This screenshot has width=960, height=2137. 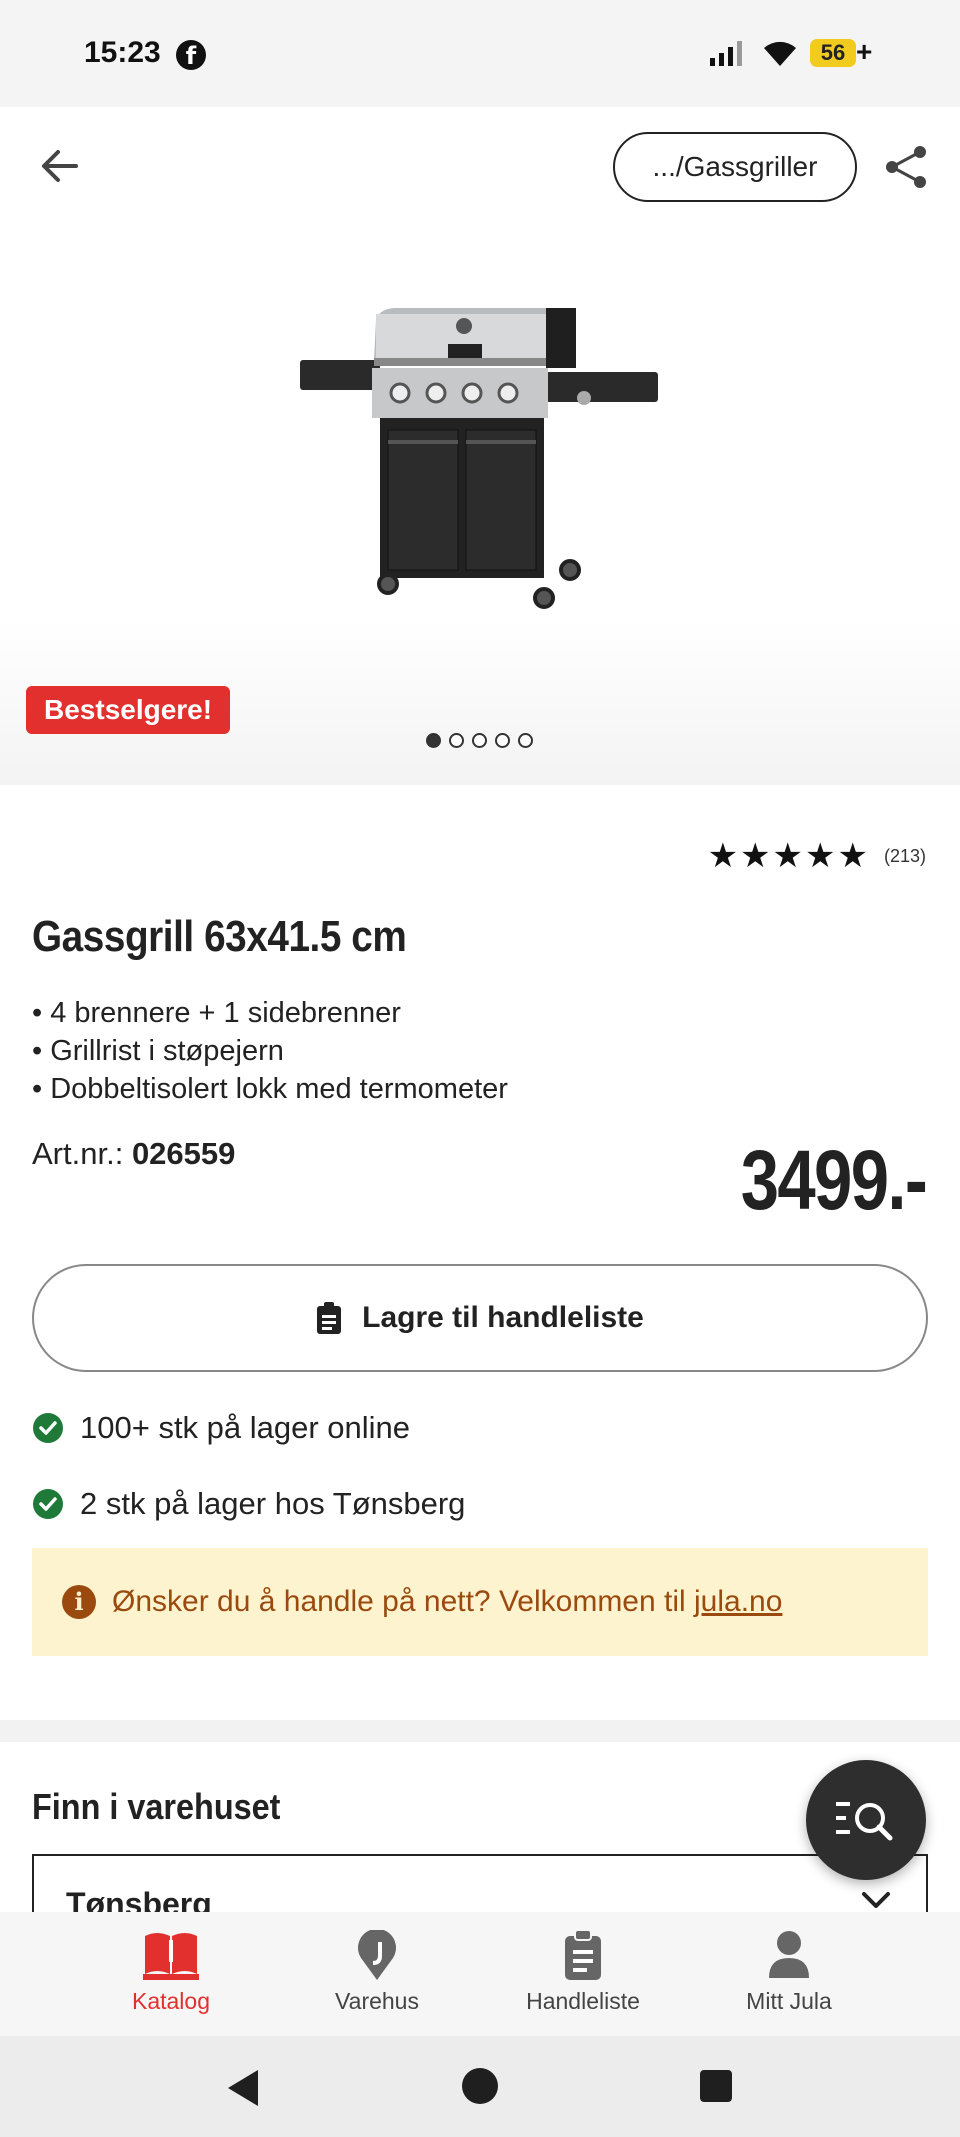 What do you see at coordinates (503, 1317) in the screenshot?
I see `save-button-label: Lagre til handleliste` at bounding box center [503, 1317].